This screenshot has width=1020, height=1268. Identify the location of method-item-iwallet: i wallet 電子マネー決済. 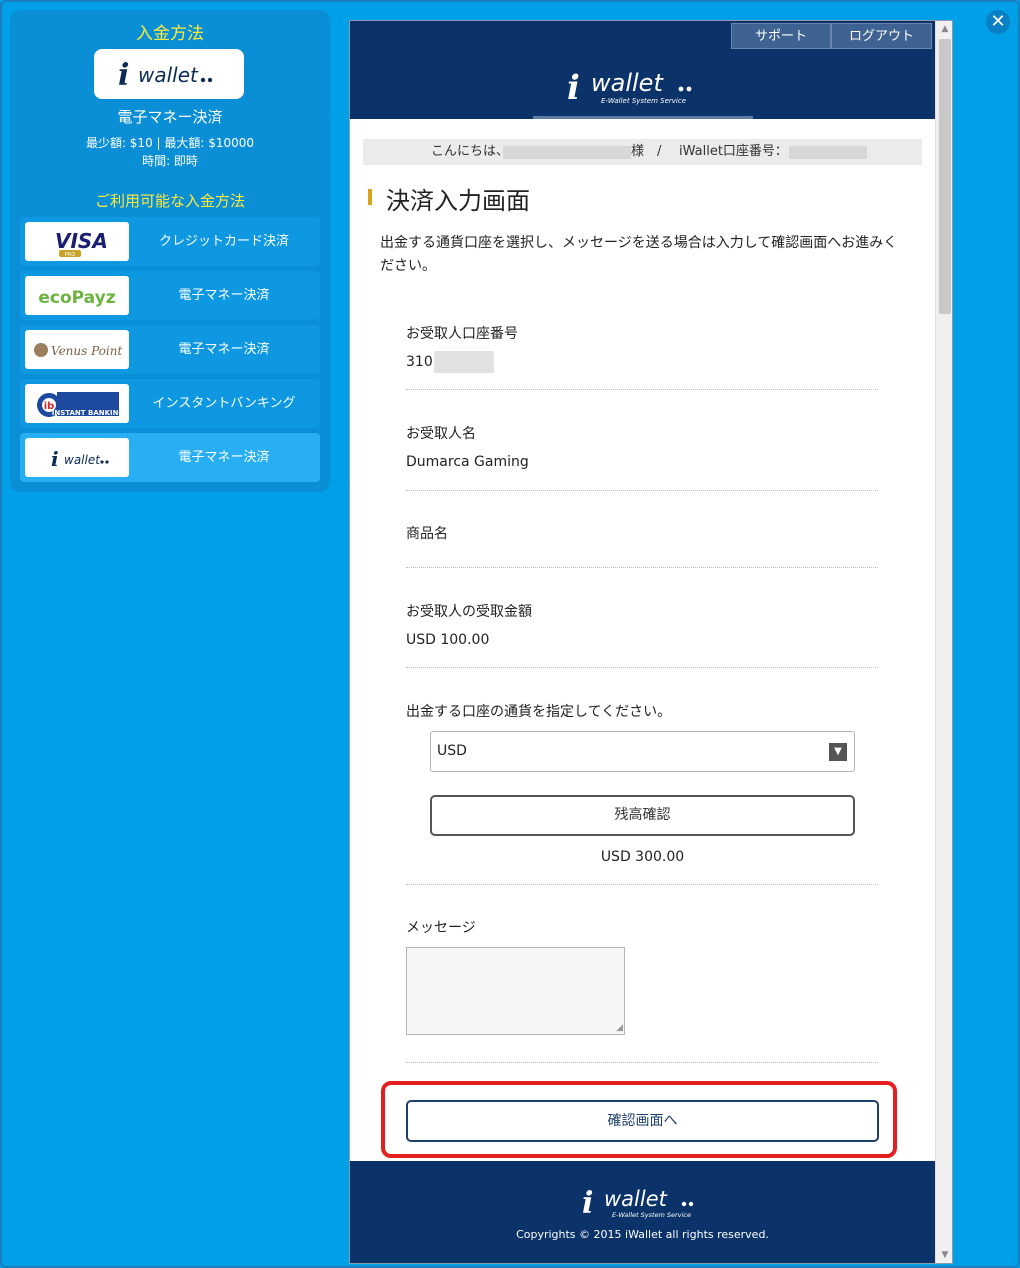
(170, 457).